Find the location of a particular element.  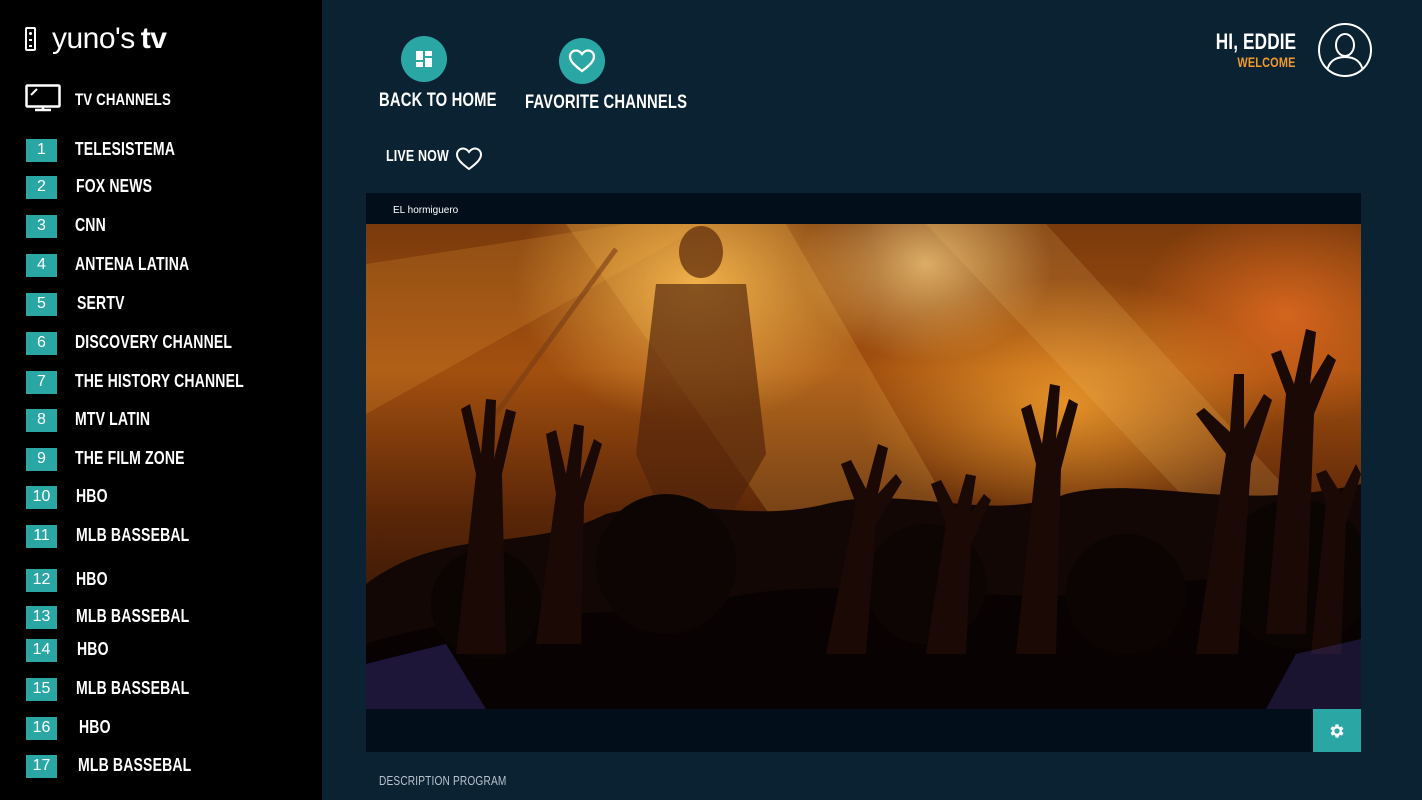

channel-item-13: 13 MLB BASSEBAL is located at coordinates (107, 617).